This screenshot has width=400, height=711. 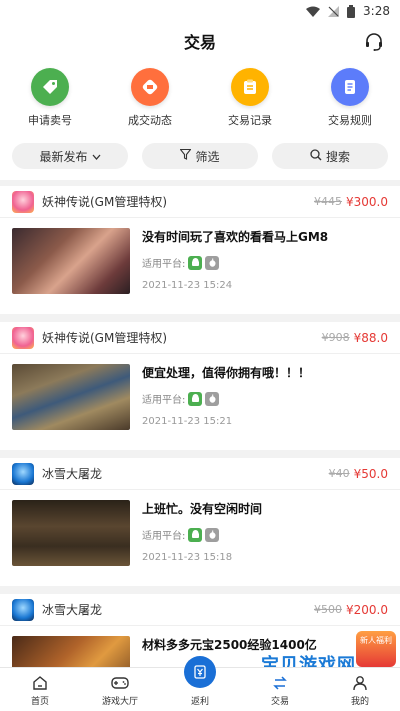 What do you see at coordinates (328, 609) in the screenshot?
I see `original-price: ¥500` at bounding box center [328, 609].